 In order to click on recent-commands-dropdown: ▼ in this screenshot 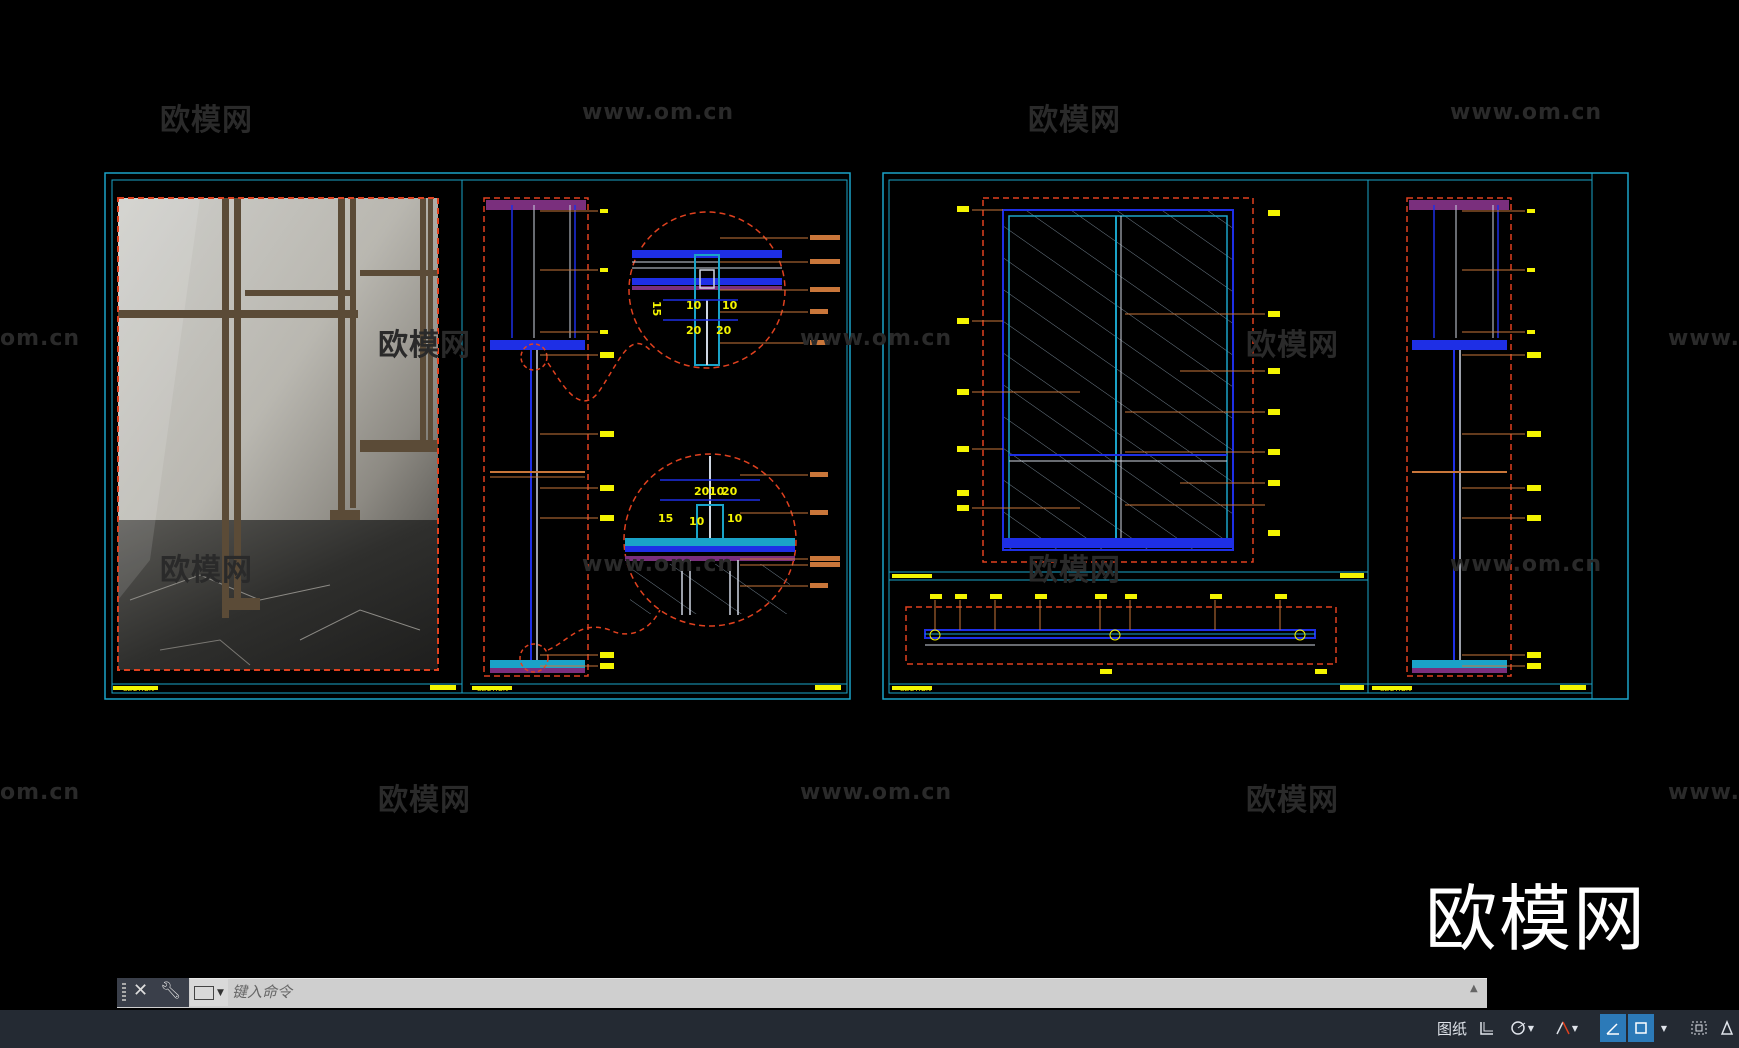, I will do `click(209, 992)`.